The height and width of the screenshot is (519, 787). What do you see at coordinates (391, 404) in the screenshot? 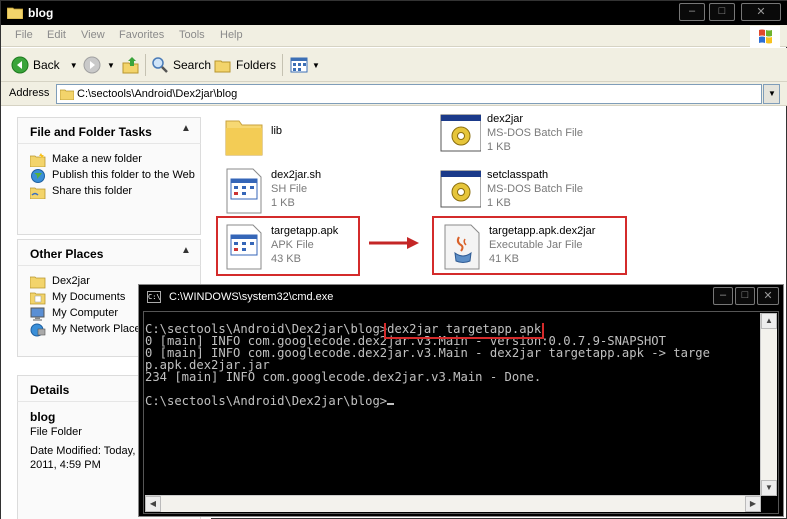
I see `text-cursor` at bounding box center [391, 404].